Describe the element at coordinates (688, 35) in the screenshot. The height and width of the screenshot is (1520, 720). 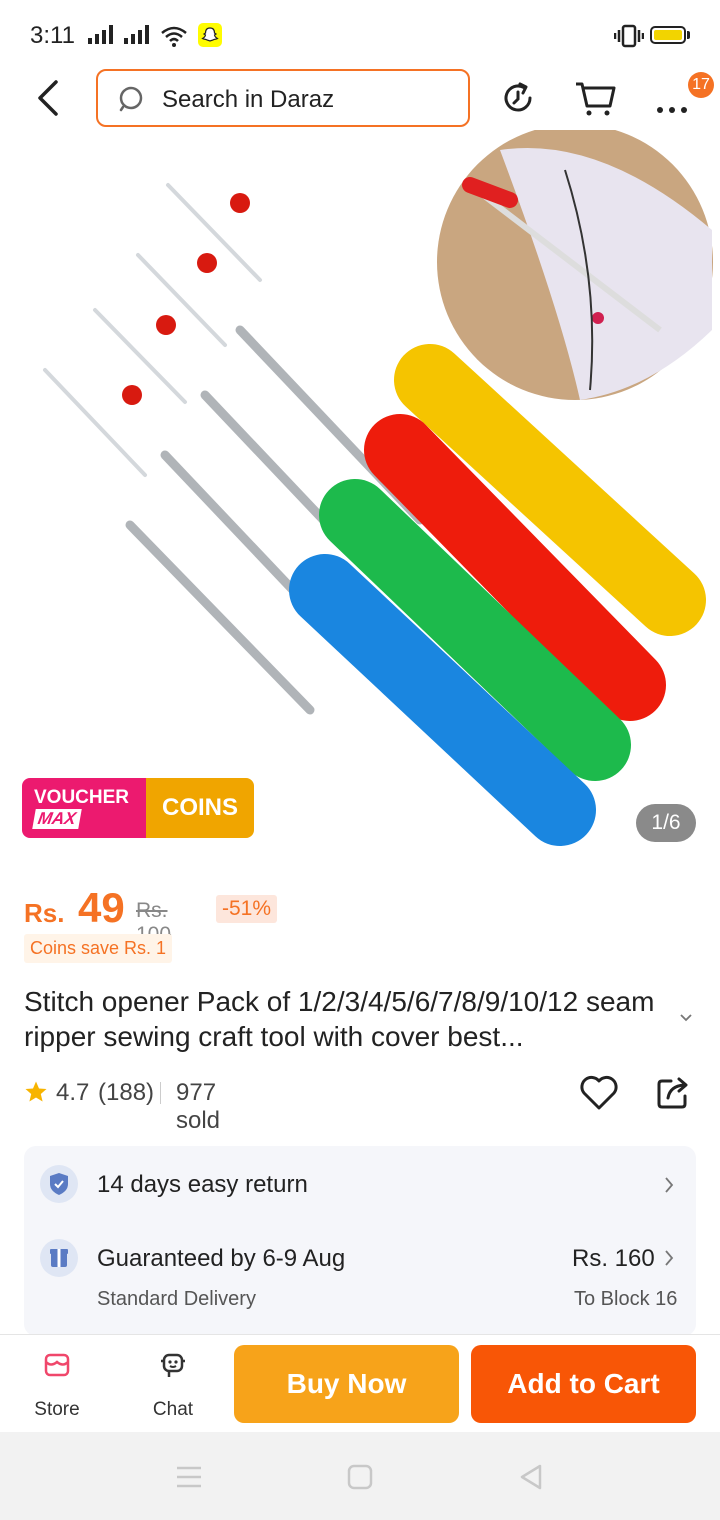
I see `battery-tip` at that location.